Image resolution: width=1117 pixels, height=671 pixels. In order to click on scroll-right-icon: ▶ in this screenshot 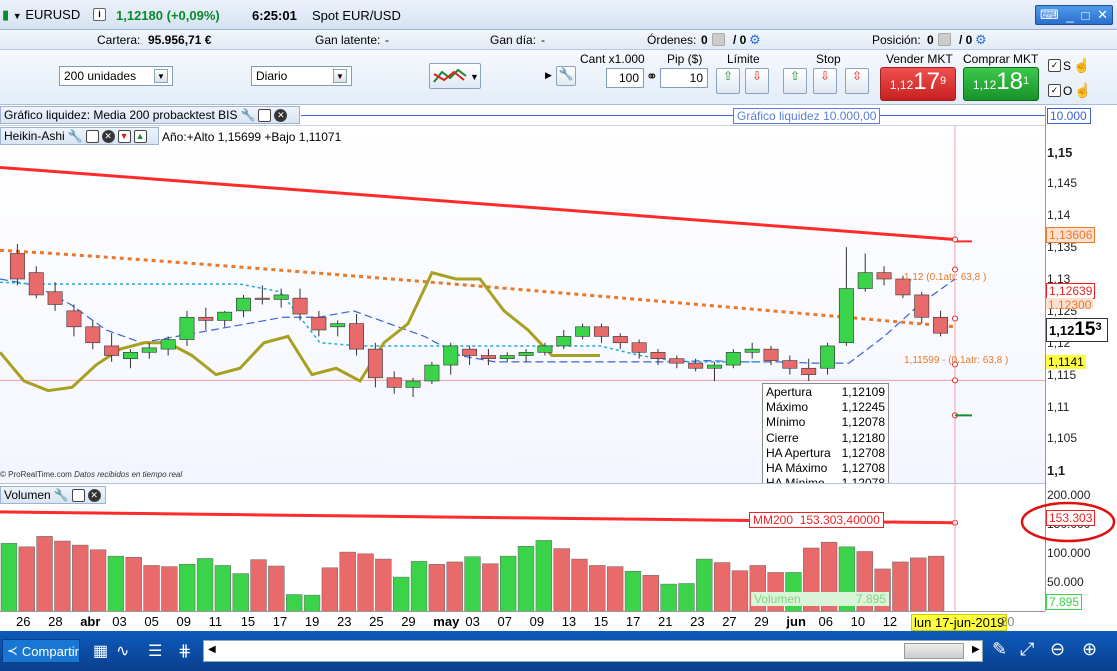, I will do `click(976, 649)`.